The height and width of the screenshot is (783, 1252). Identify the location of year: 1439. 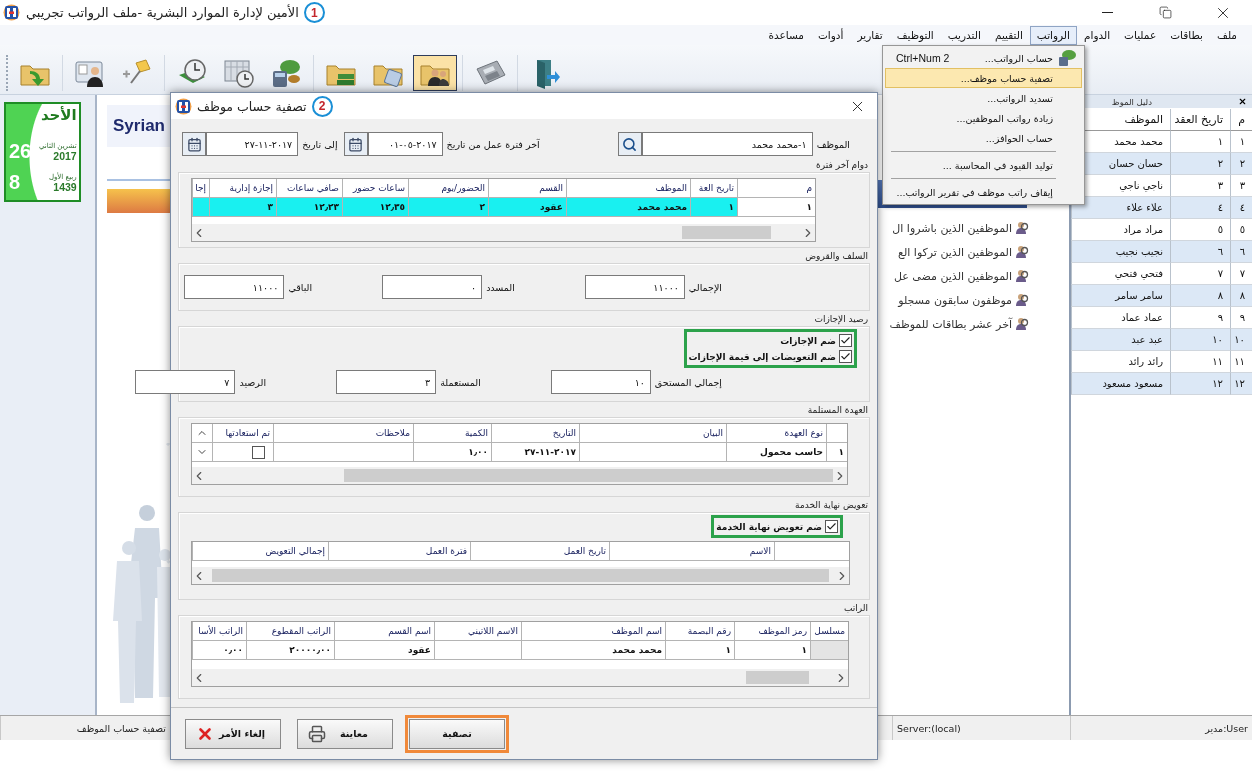
(65, 186).